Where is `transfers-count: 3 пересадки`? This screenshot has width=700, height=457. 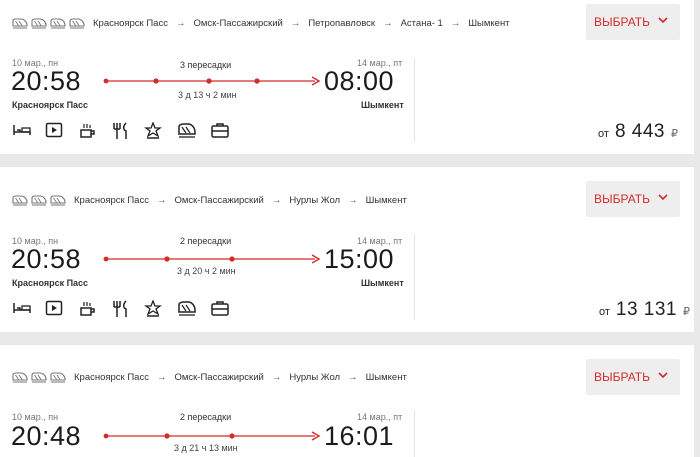 transfers-count: 3 пересадки is located at coordinates (206, 65).